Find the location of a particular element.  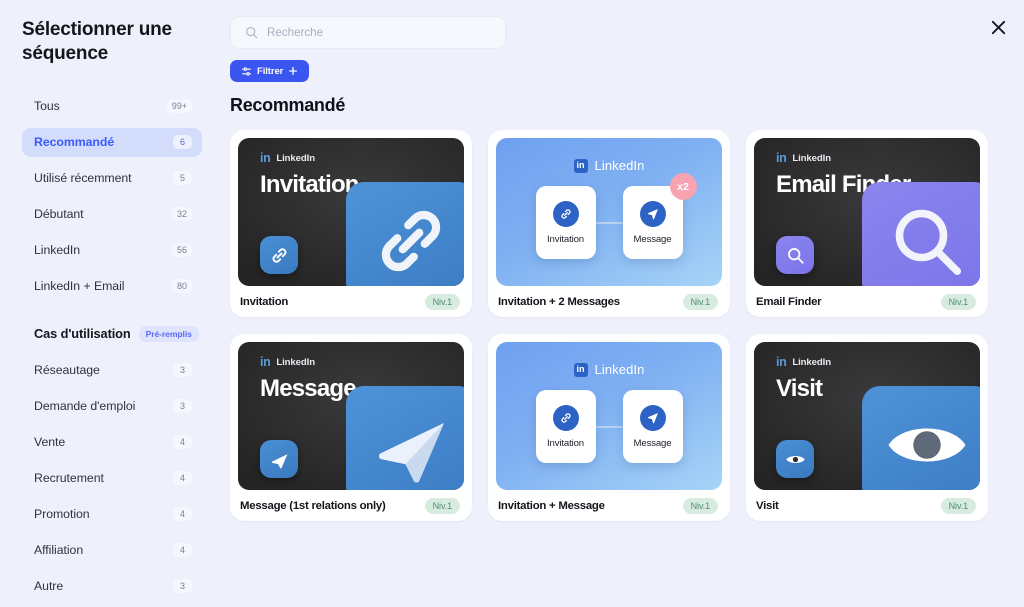

sidebar-item-promotion: Promotion 4 is located at coordinates (112, 514).